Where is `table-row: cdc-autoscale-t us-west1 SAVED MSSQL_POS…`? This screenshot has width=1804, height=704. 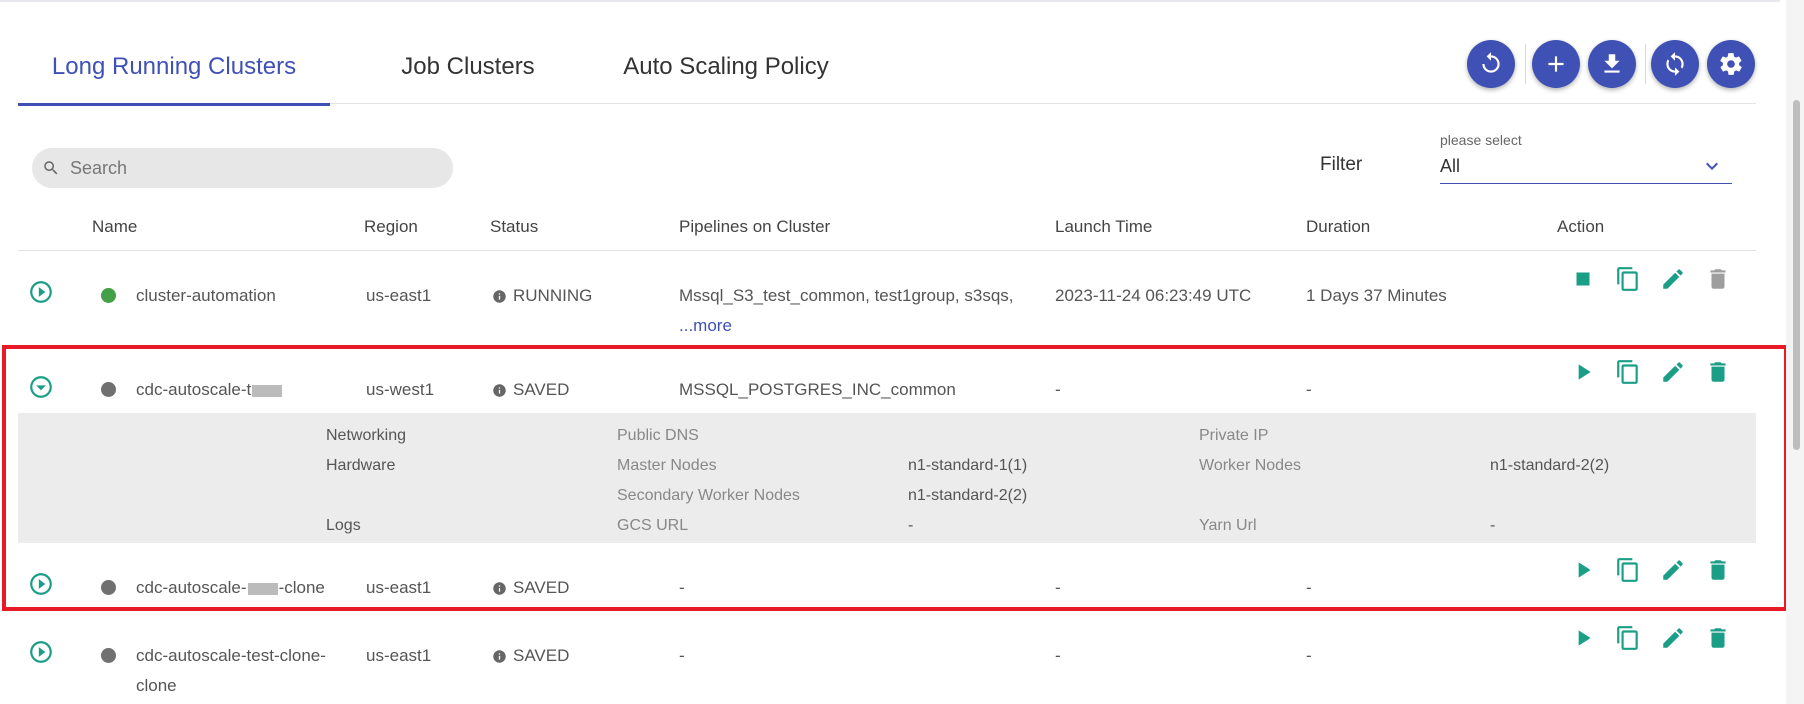 table-row: cdc-autoscale-t us-west1 SAVED MSSQL_POS… is located at coordinates (890, 379).